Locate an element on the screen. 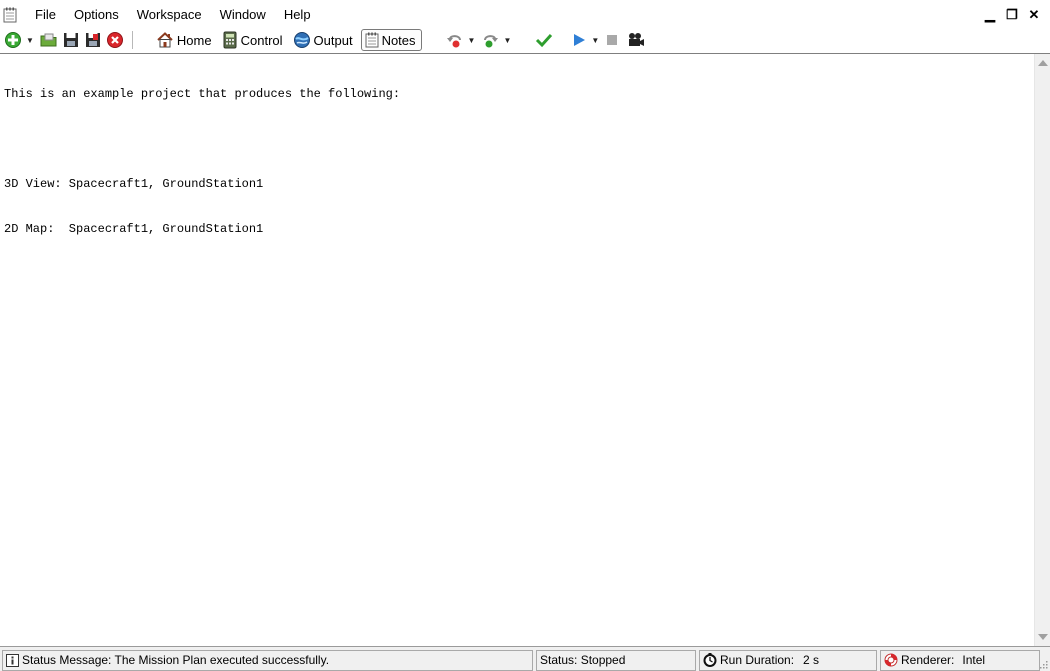 This screenshot has height=671, width=1050. menu-file: File is located at coordinates (45, 15).